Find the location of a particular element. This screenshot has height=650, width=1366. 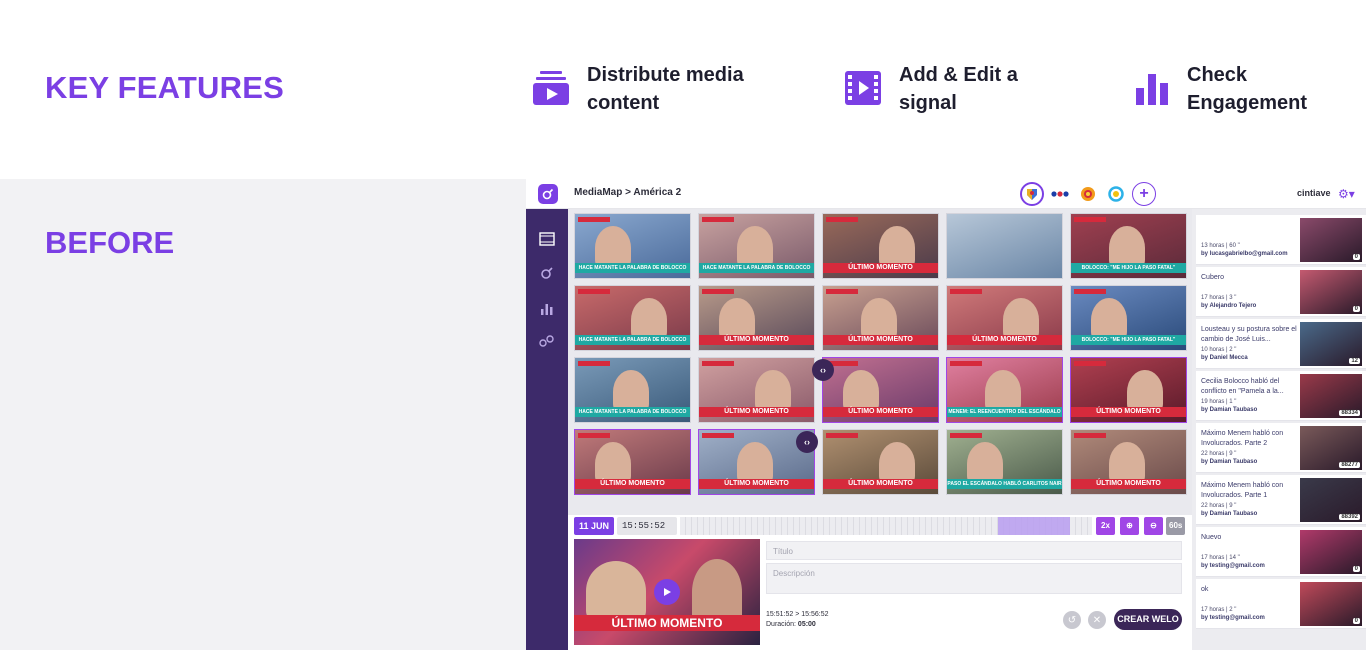

video-thumbnail: PASO EL ESCÁNDALO HABLÓ CARLITOS NAIR is located at coordinates (1004, 462).